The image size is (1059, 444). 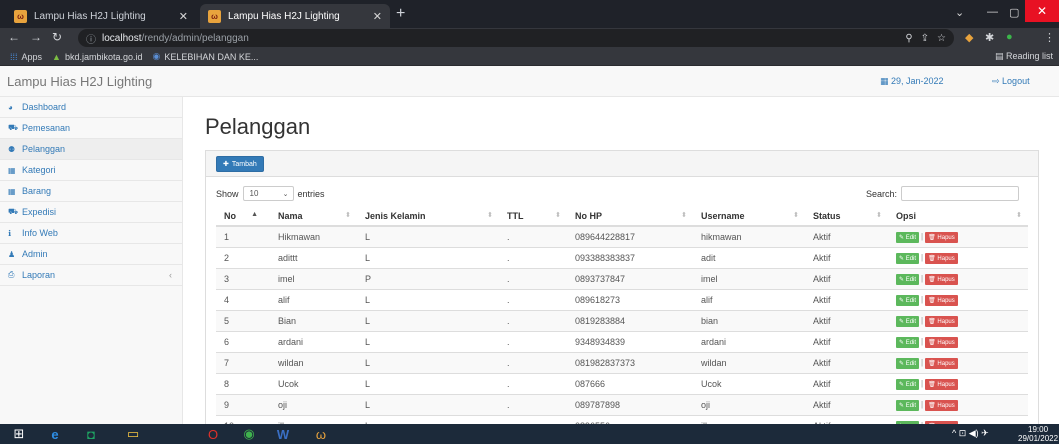 What do you see at coordinates (57, 37) in the screenshot?
I see `reload-icon: ↻` at bounding box center [57, 37].